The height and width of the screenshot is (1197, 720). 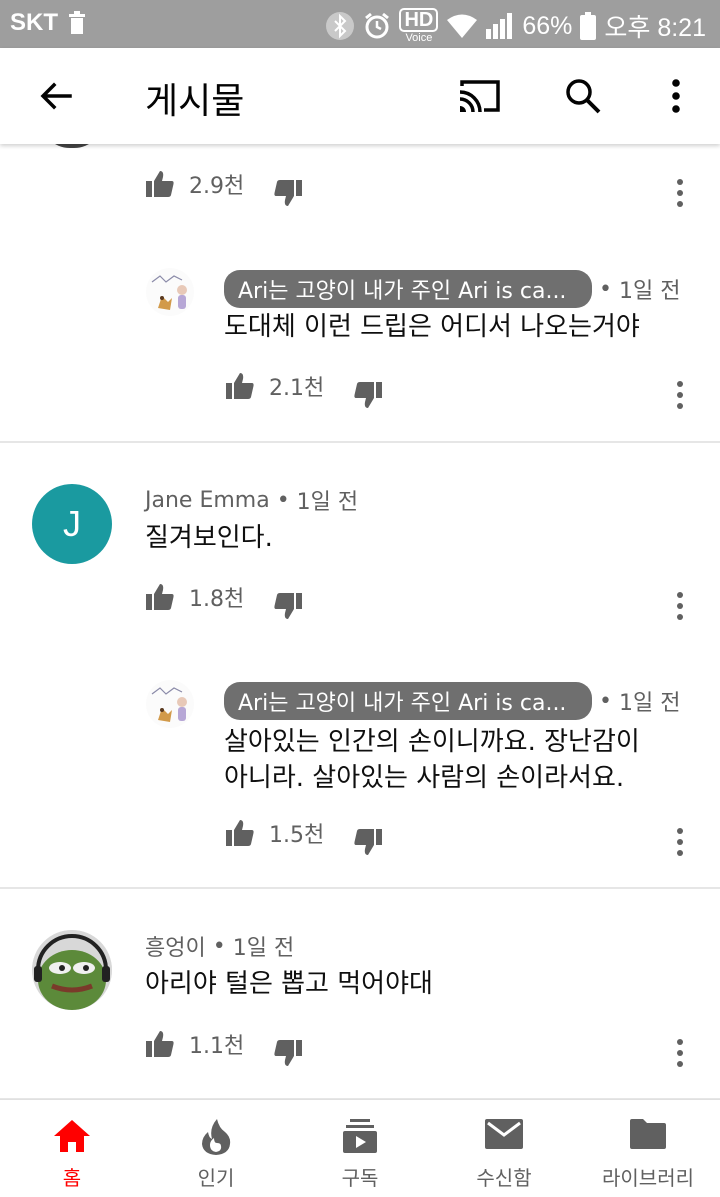 I want to click on trash-icon, so click(x=77, y=22).